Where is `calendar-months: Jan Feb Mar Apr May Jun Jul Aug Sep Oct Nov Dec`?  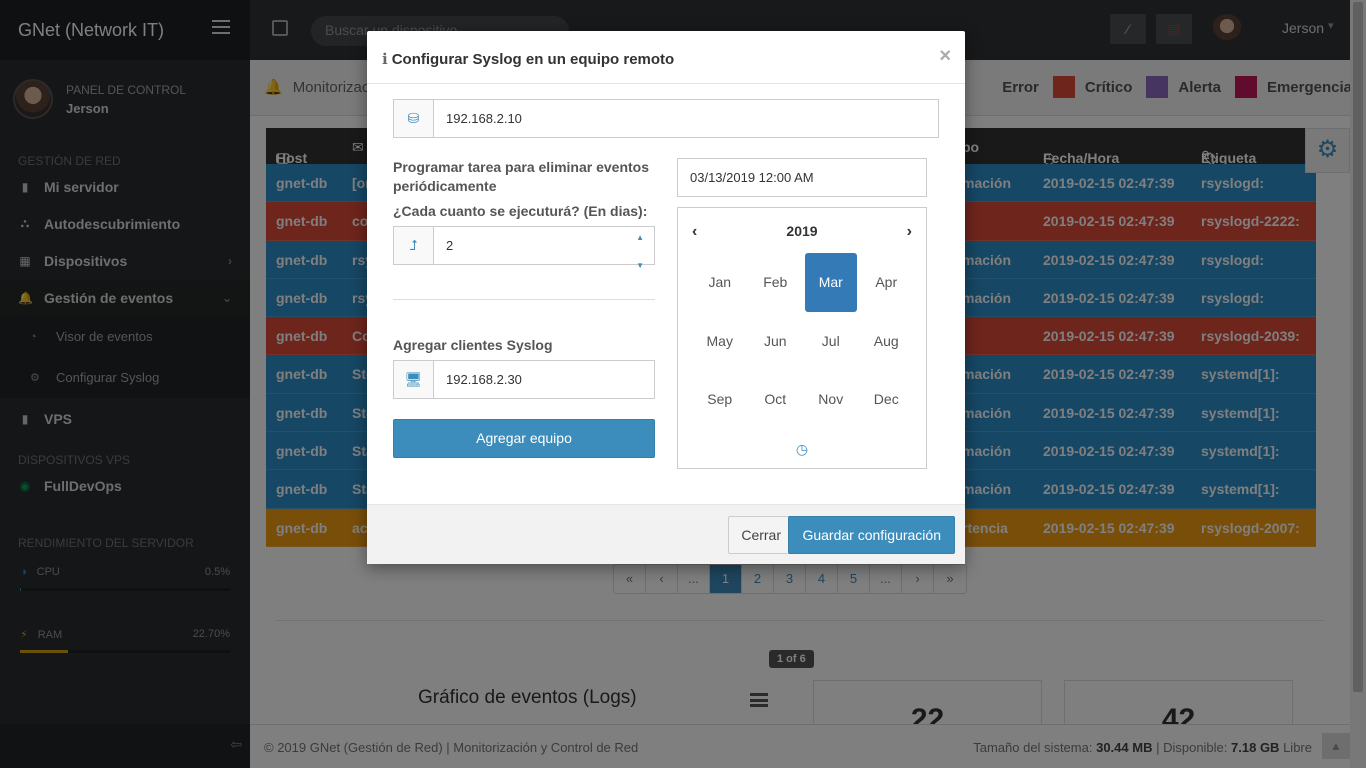
calendar-months: Jan Feb Mar Apr May Jun Jul Aug Sep Oct Nov Dec is located at coordinates (803, 341).